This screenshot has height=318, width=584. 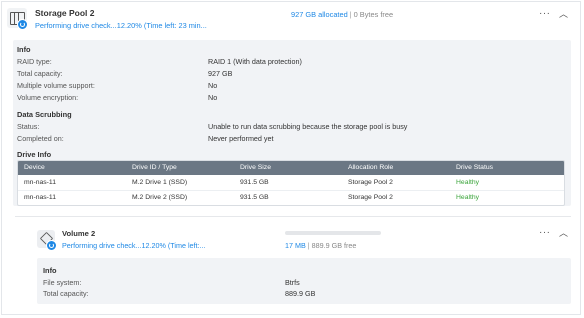 What do you see at coordinates (40, 73) in the screenshot?
I see `info-label: Total capacity:` at bounding box center [40, 73].